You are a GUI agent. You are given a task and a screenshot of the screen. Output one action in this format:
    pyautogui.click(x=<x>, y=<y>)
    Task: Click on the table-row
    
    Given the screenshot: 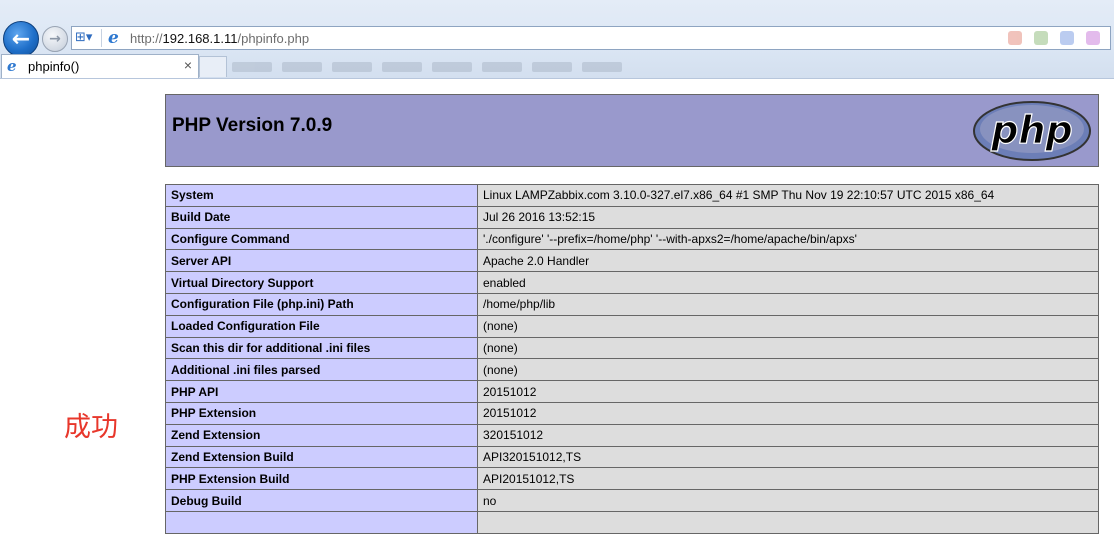 What is the action you would take?
    pyautogui.click(x=632, y=522)
    